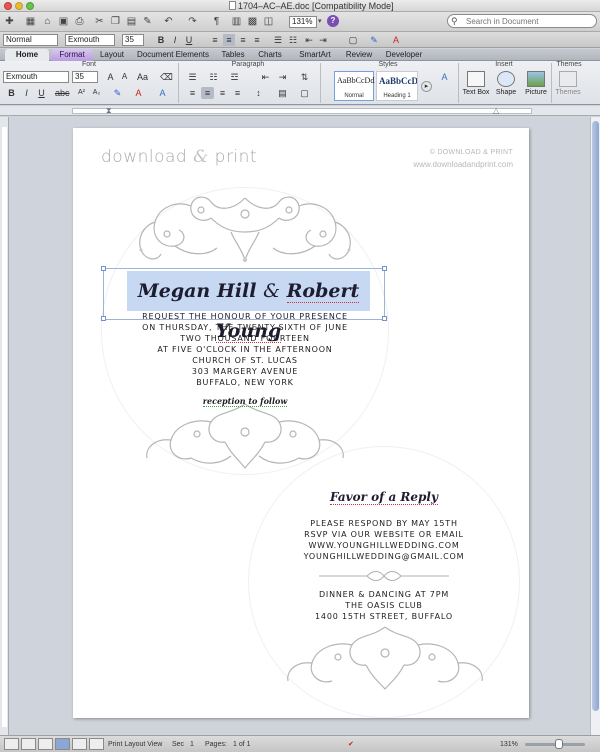 The width and height of the screenshot is (600, 752). What do you see at coordinates (215, 40) in the screenshot?
I see `align-left-icon: ≡` at bounding box center [215, 40].